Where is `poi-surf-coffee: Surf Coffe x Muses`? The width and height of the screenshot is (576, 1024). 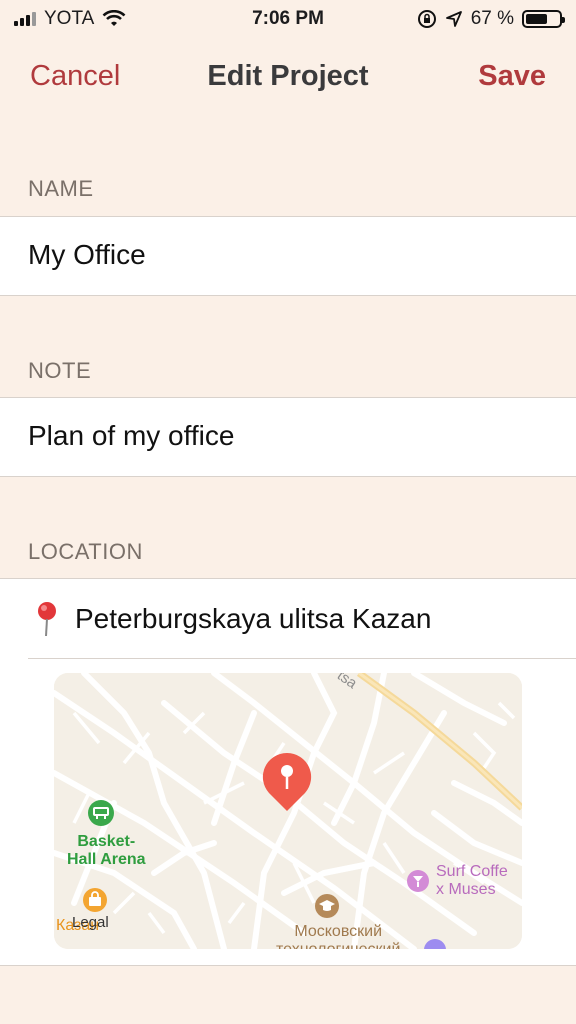 poi-surf-coffee: Surf Coffe x Muses is located at coordinates (472, 881).